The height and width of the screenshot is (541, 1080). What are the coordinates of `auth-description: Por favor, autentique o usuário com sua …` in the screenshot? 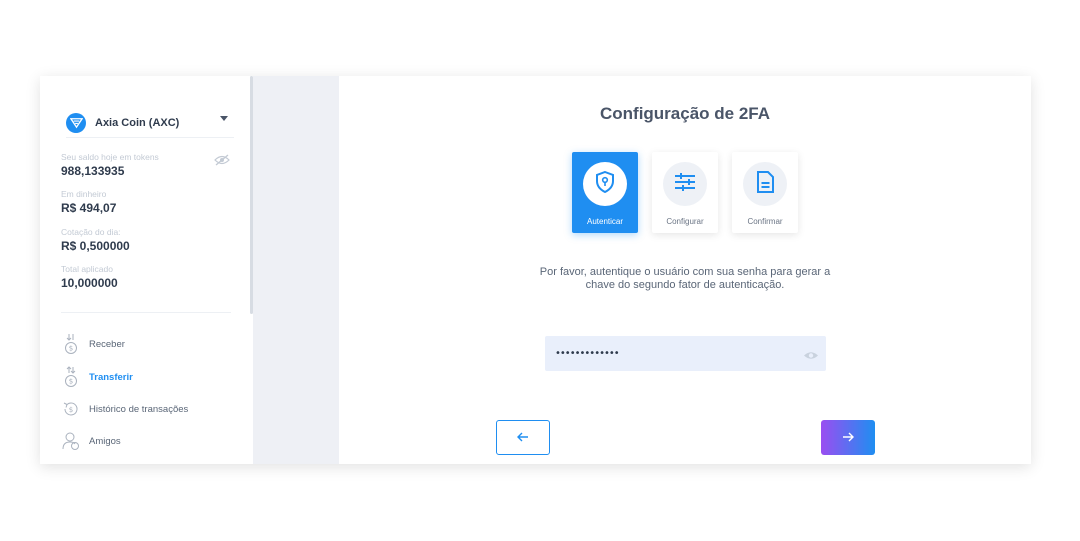 It's located at (685, 278).